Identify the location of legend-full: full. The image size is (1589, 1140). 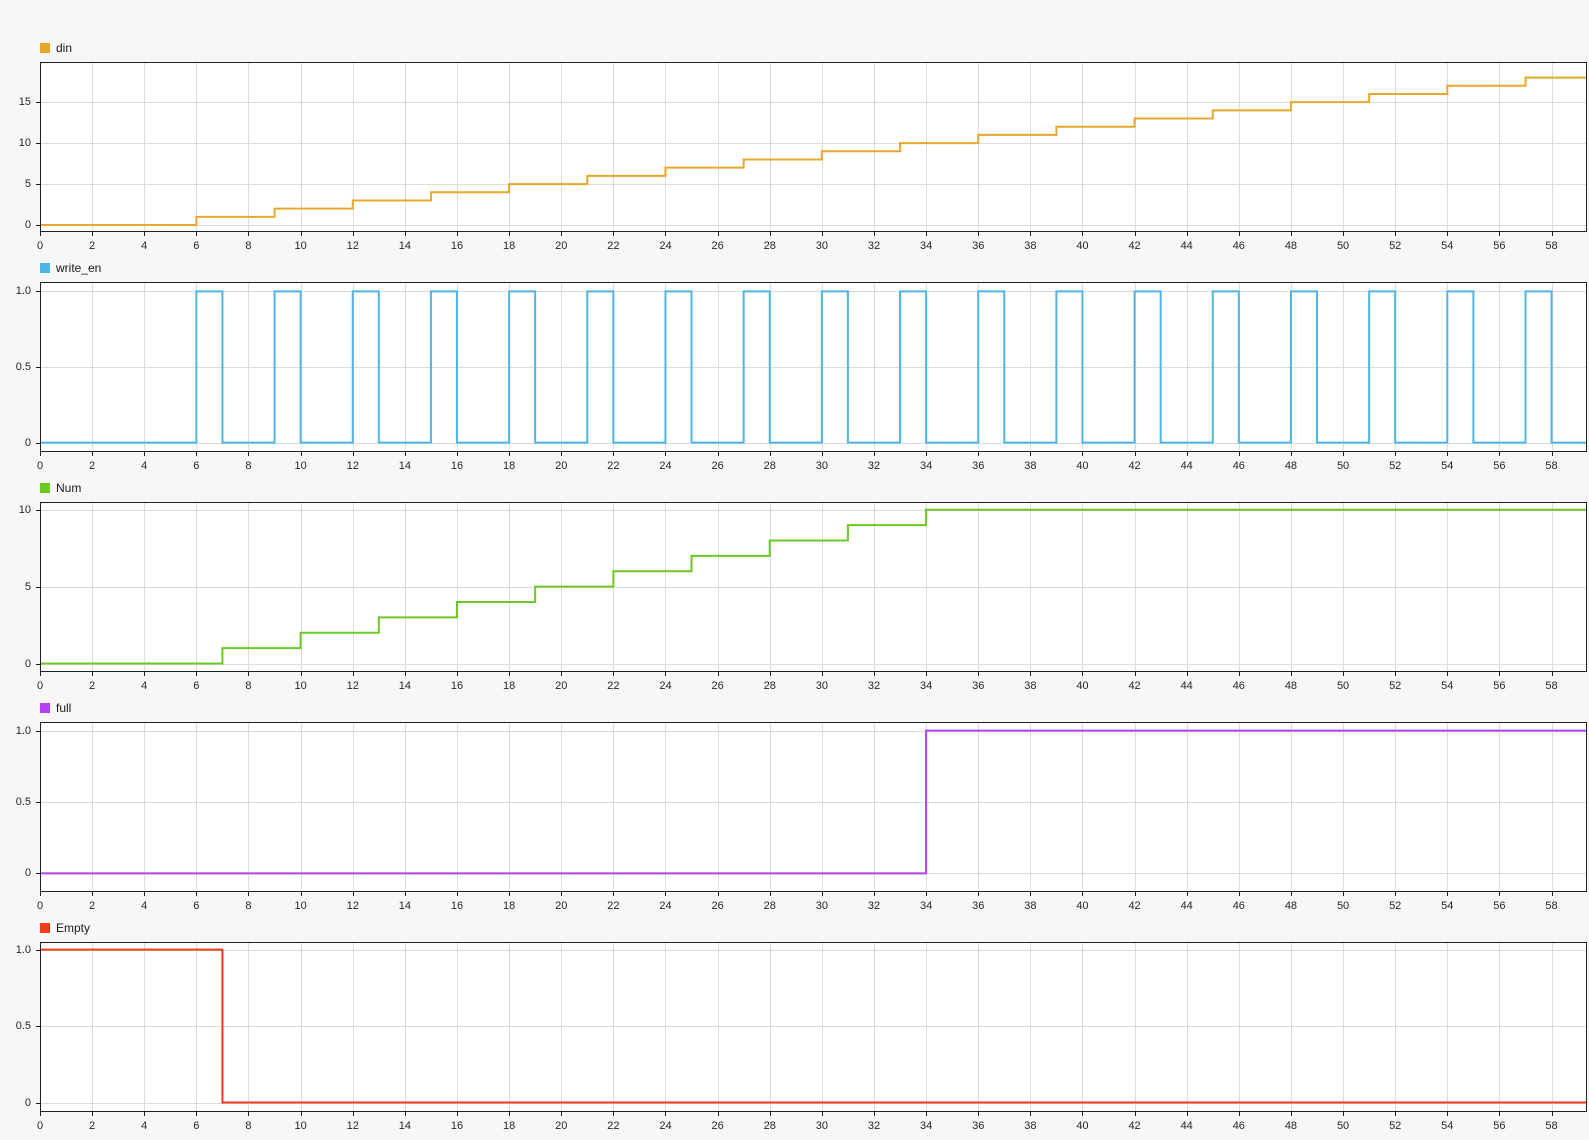
(55, 707).